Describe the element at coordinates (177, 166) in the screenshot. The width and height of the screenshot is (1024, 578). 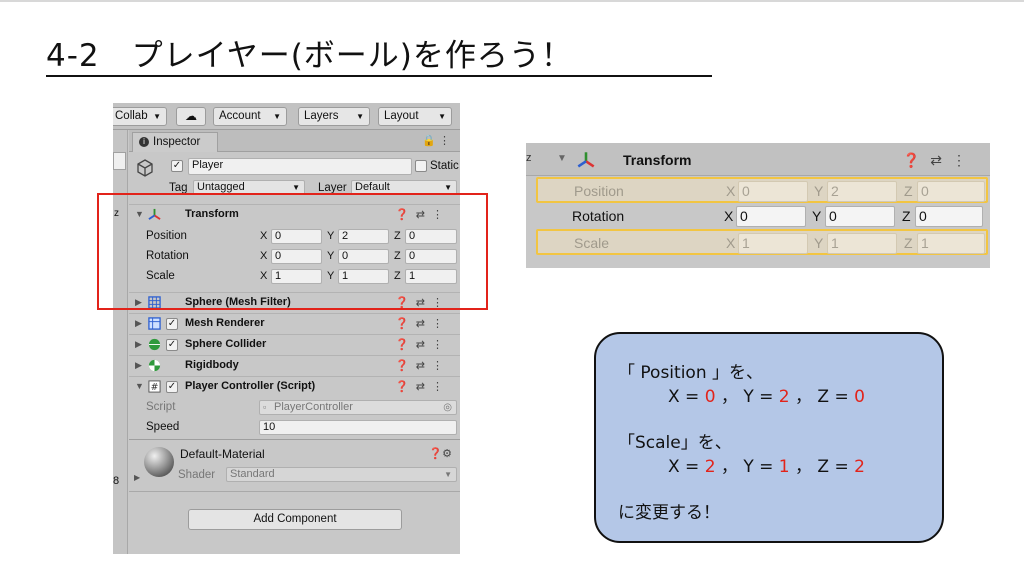
I see `object-active-checkbox: ✓` at that location.